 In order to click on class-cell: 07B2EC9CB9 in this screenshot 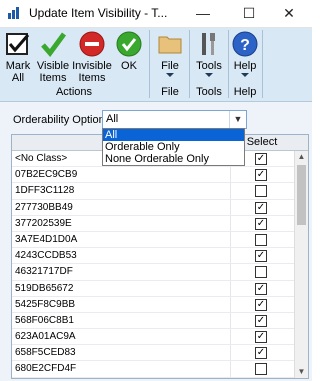, I will do `click(46, 175)`.